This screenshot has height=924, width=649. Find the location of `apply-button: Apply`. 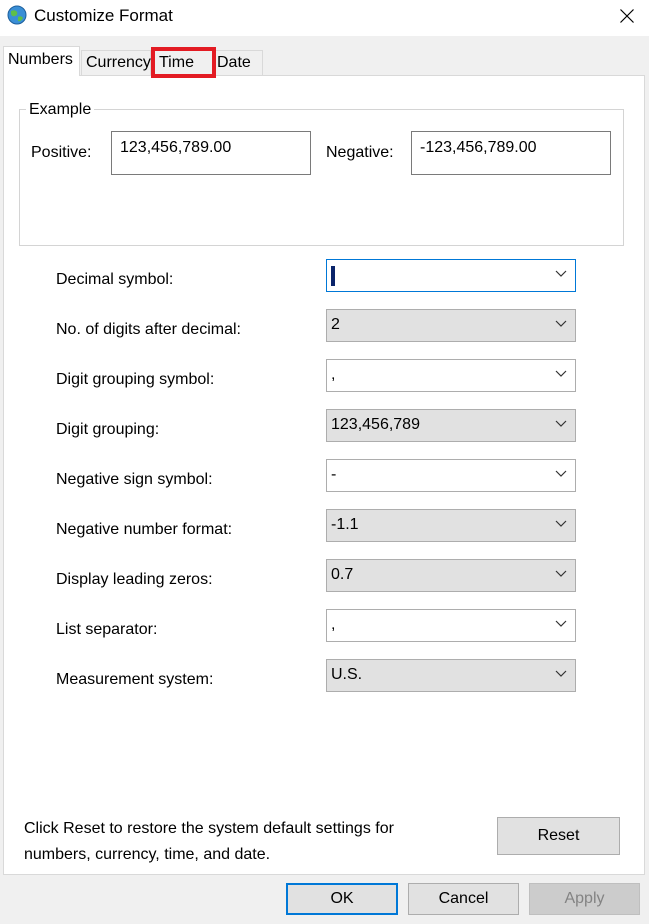

apply-button: Apply is located at coordinates (584, 899).